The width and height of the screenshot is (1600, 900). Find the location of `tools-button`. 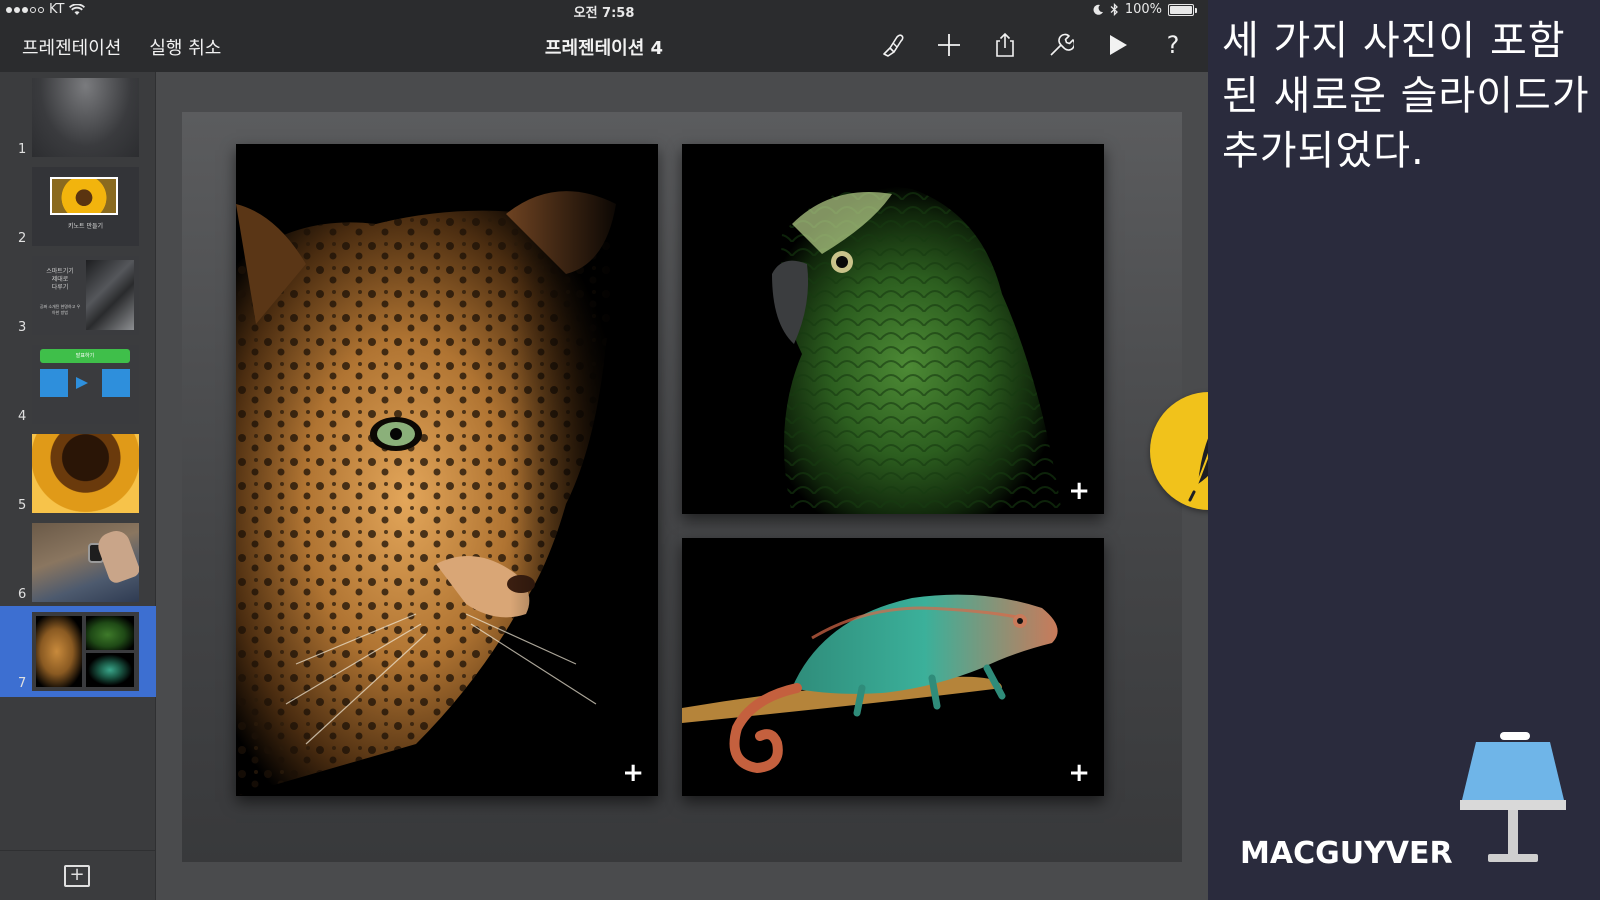

tools-button is located at coordinates (1061, 45).